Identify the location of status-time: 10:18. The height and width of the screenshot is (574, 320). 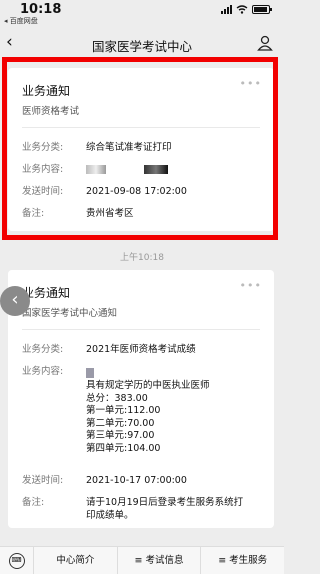
(41, 9).